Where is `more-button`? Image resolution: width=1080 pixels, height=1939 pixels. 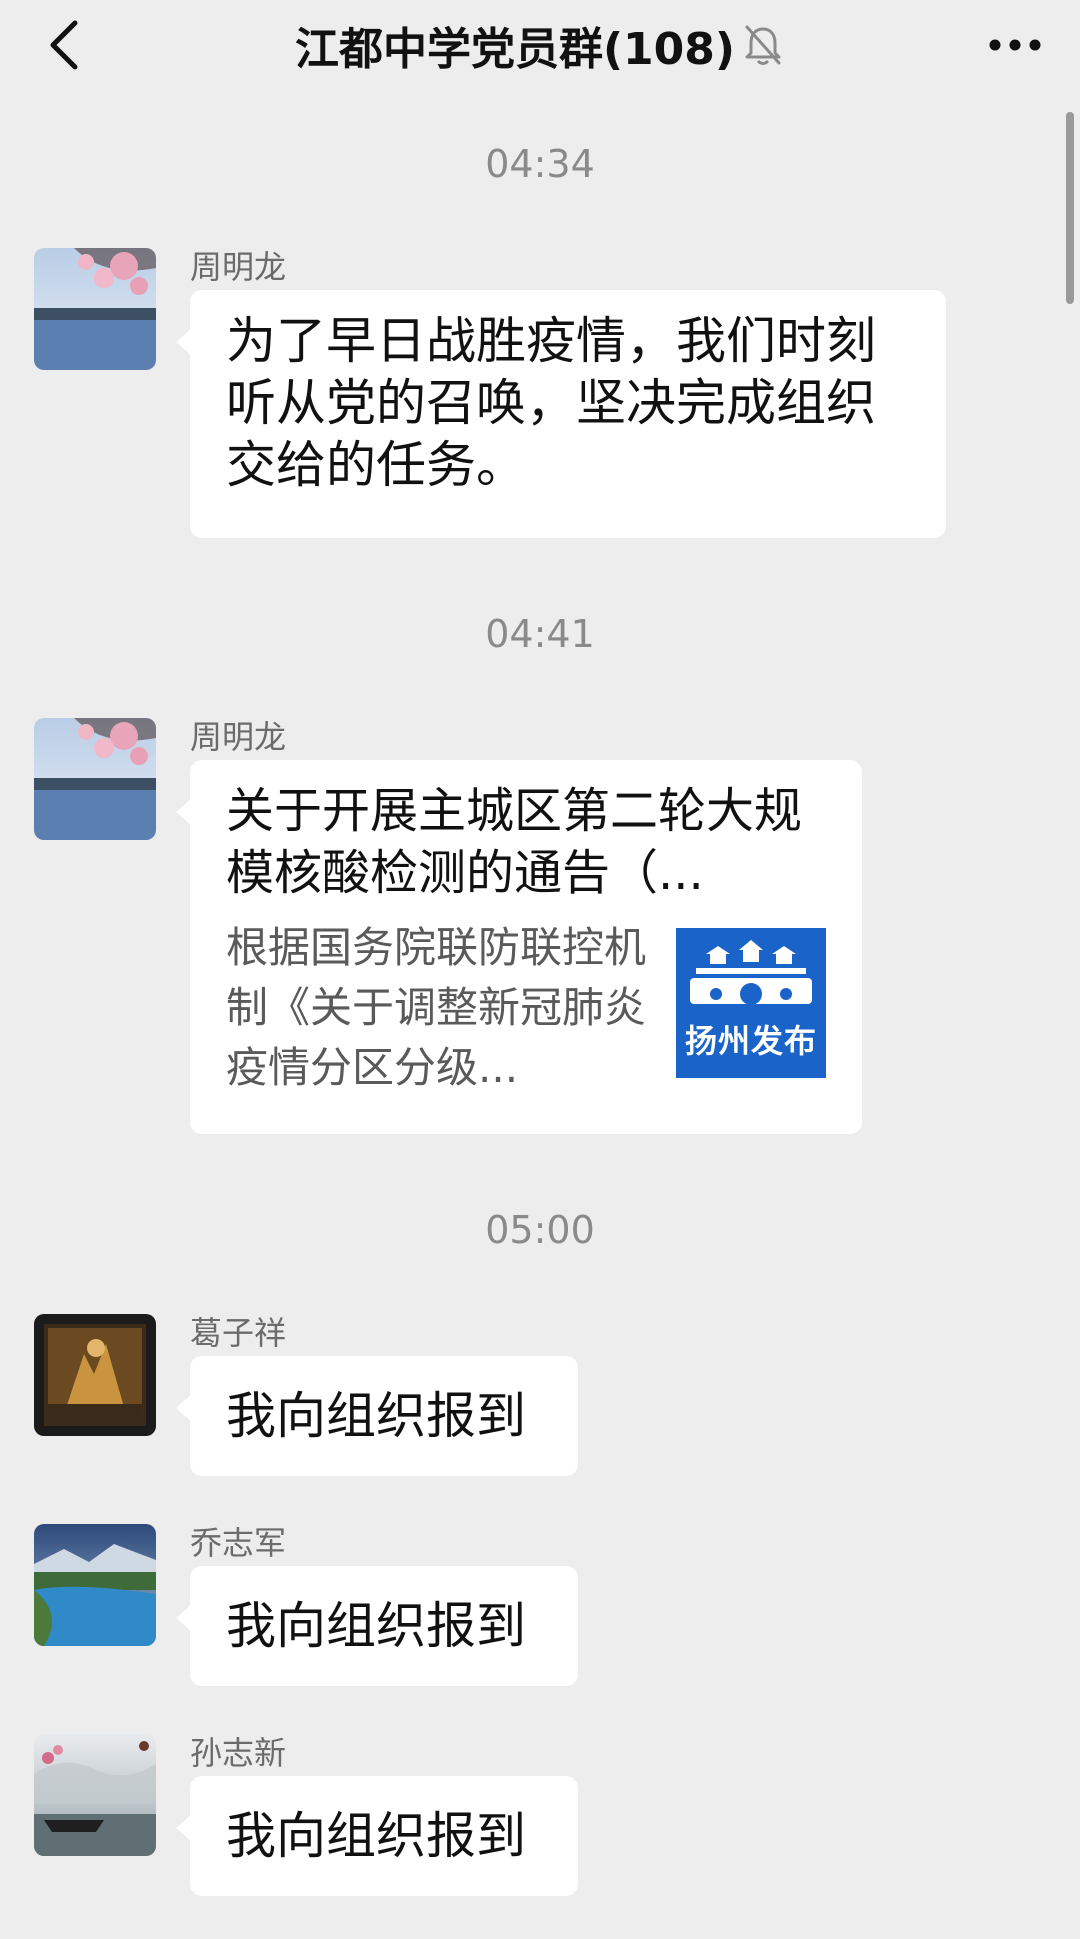 more-button is located at coordinates (1015, 45).